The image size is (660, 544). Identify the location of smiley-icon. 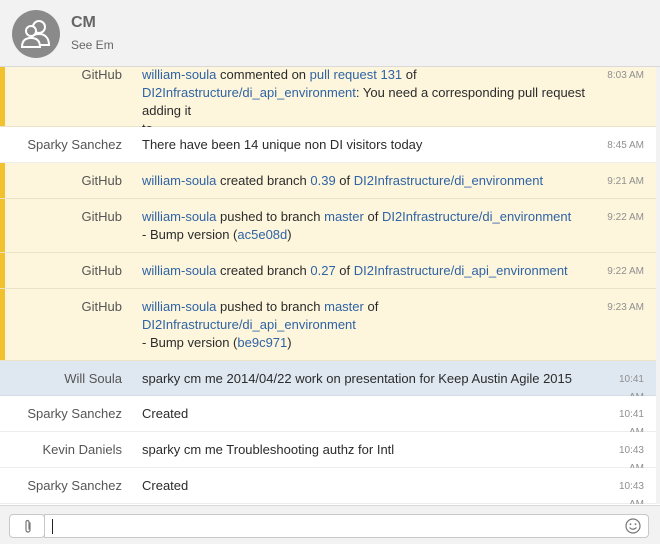
(633, 526).